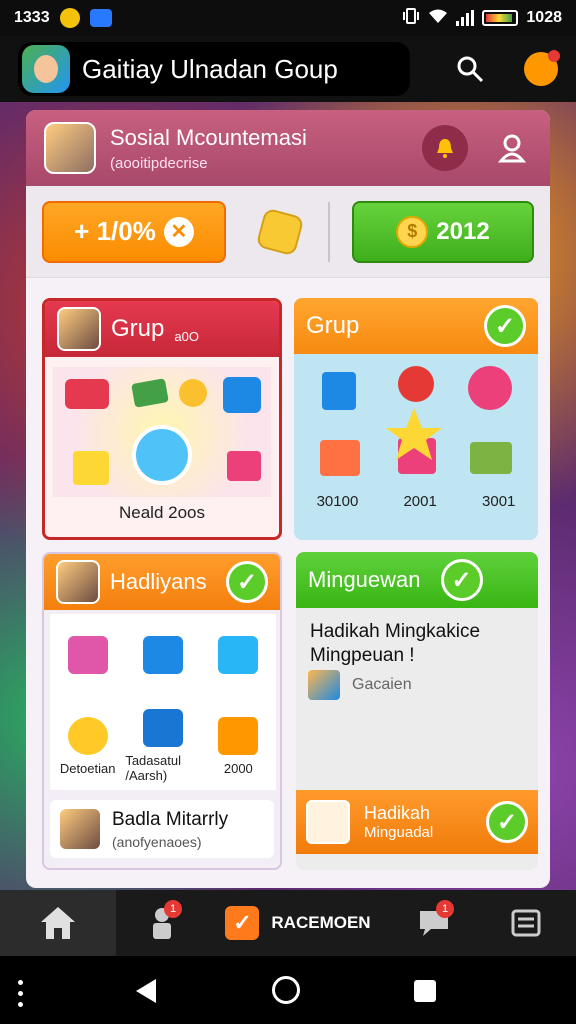 The width and height of the screenshot is (576, 1024). I want to click on nav-messages: 1, so click(434, 923).